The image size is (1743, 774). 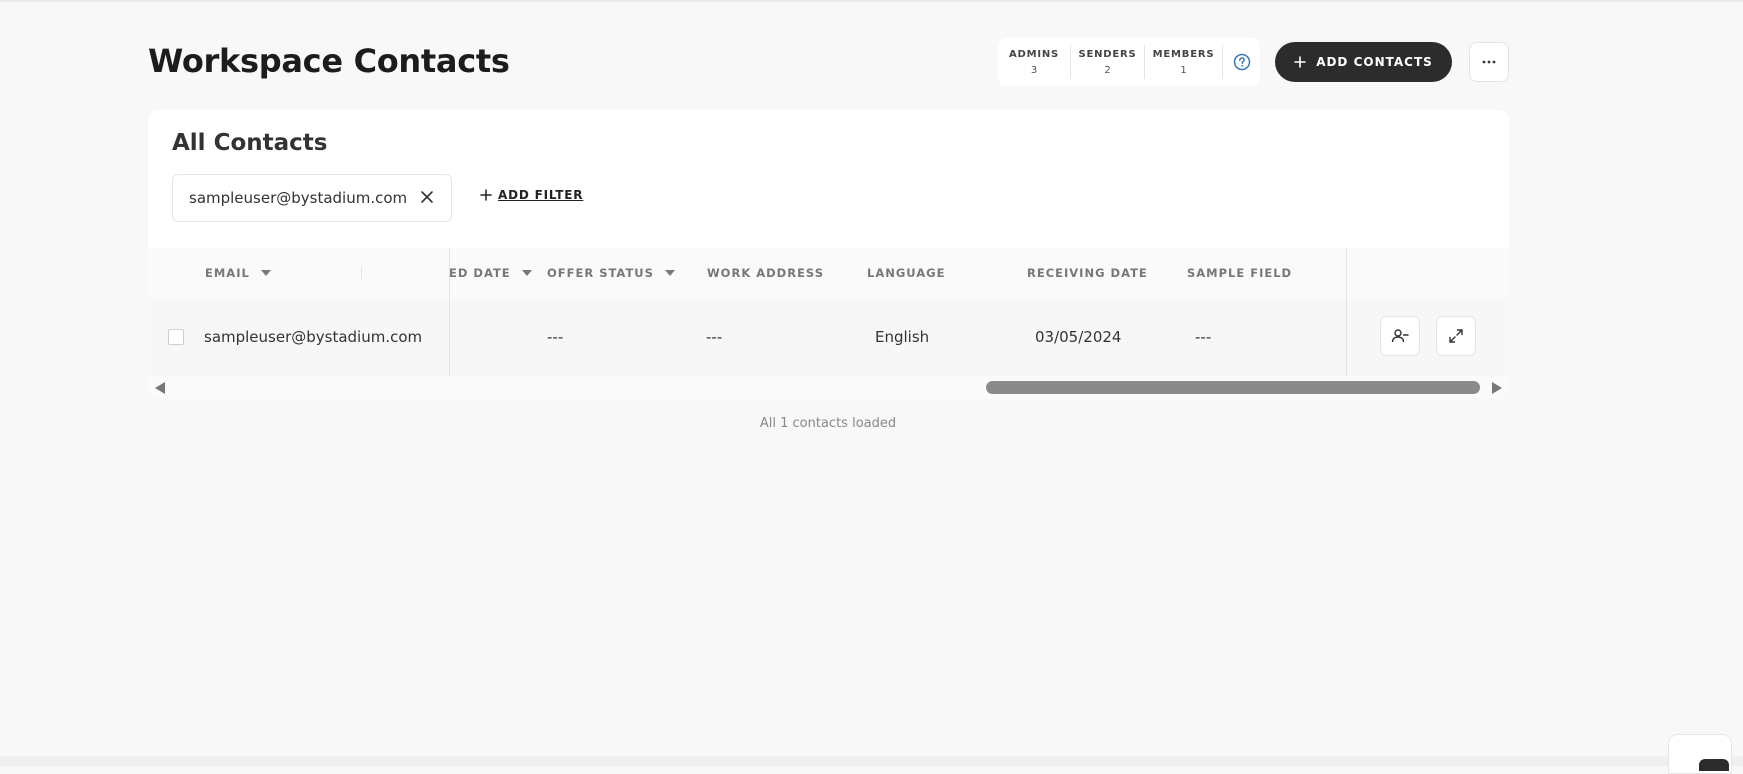 What do you see at coordinates (1203, 337) in the screenshot?
I see `cell-sample-field: ---` at bounding box center [1203, 337].